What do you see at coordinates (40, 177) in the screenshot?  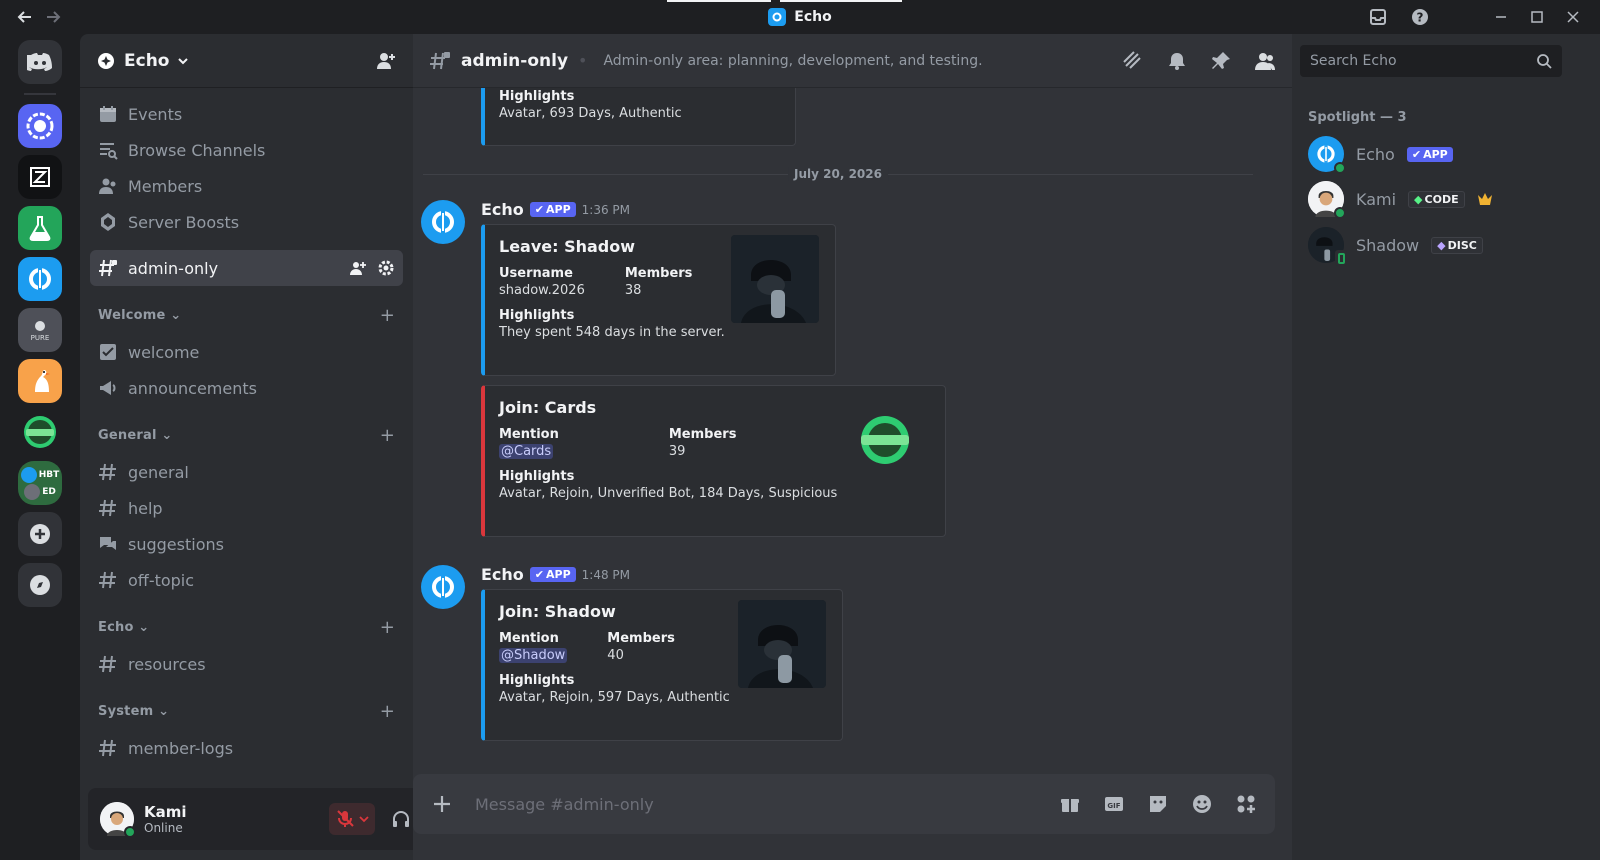 I see `server-icon-z` at bounding box center [40, 177].